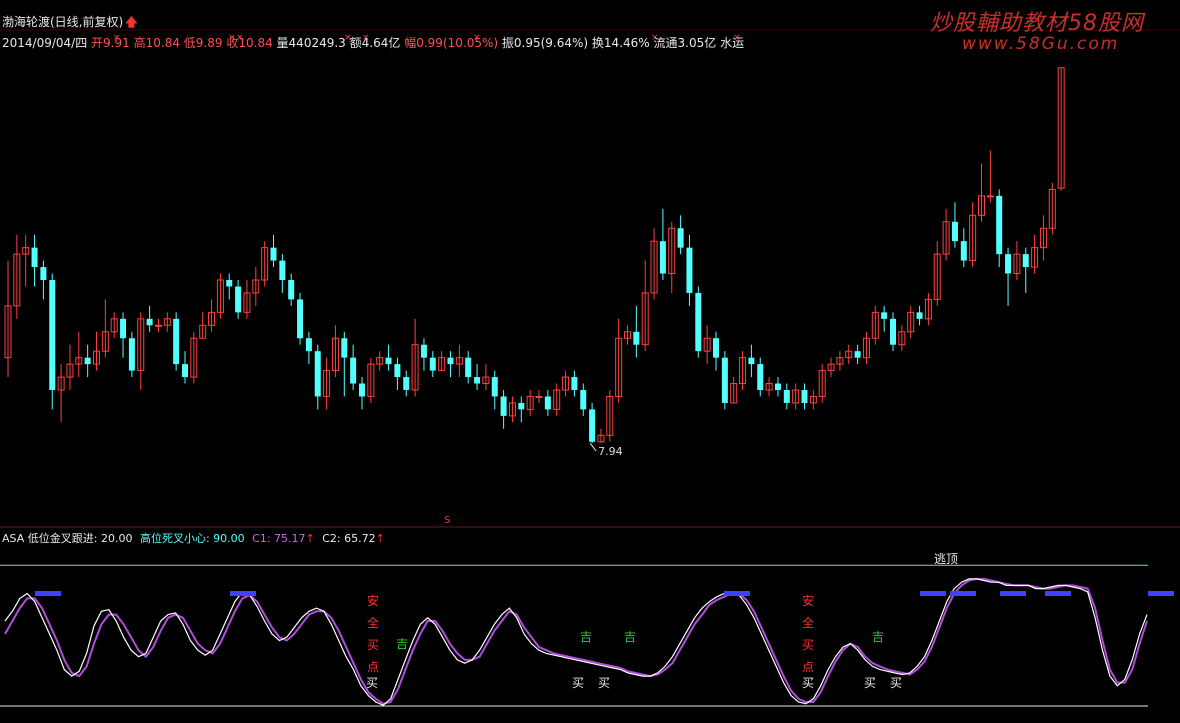  What do you see at coordinates (349, 538) in the screenshot?
I see `c2-value: C2: 65.72` at bounding box center [349, 538].